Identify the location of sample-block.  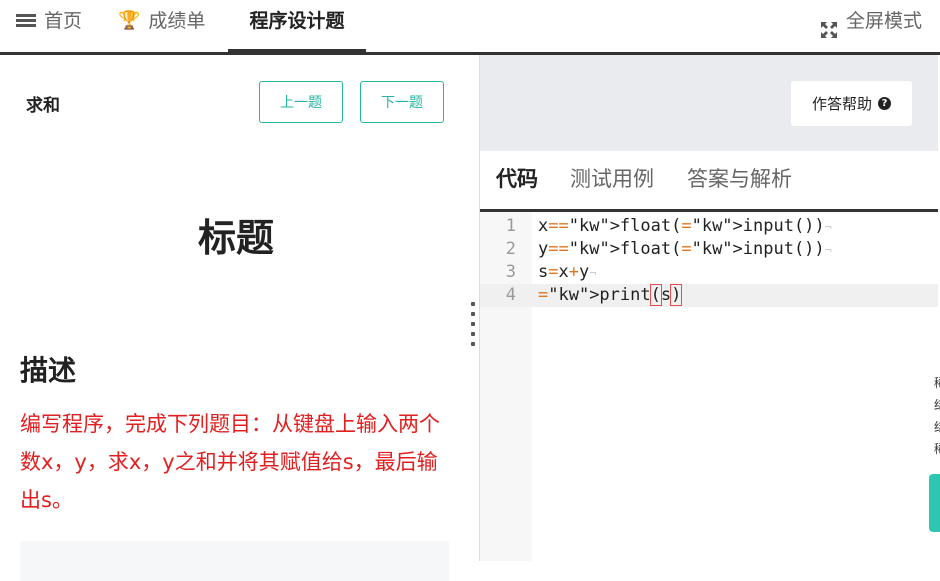
(234, 561).